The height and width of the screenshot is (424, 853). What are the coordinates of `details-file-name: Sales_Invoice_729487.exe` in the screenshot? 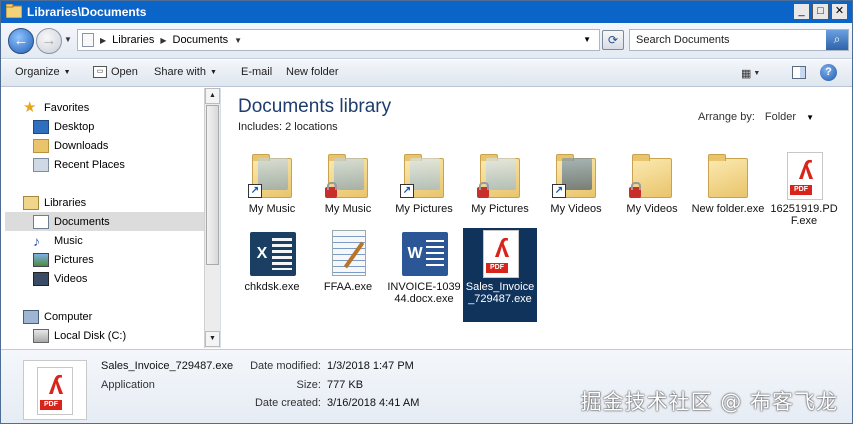 It's located at (167, 366).